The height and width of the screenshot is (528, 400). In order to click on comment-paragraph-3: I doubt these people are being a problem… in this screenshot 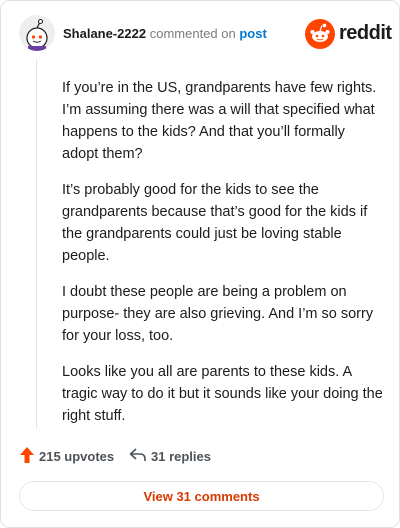, I will do `click(218, 314)`.